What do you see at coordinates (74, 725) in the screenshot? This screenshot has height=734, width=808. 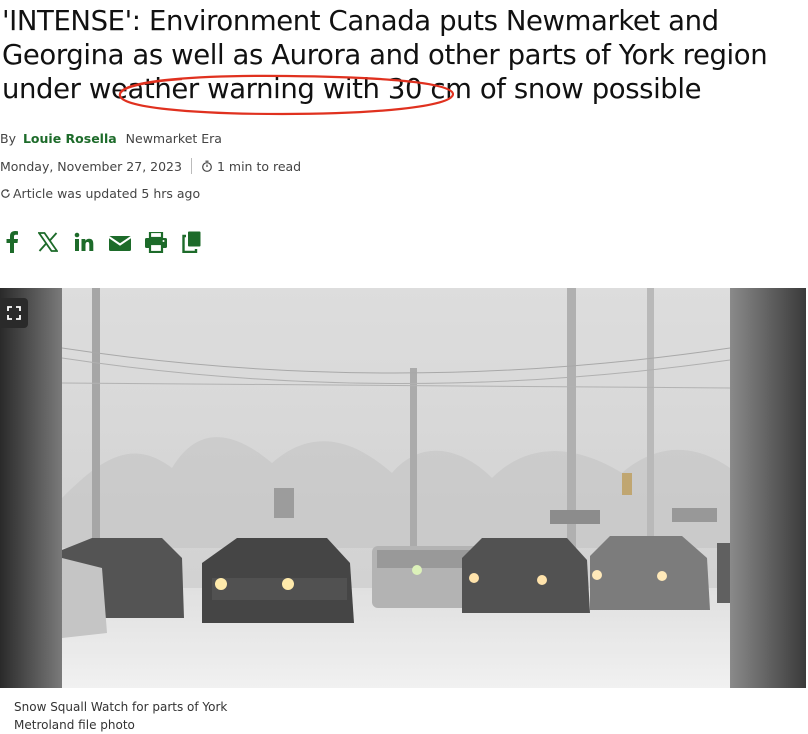 I see `caption-credit: Metroland file photo` at bounding box center [74, 725].